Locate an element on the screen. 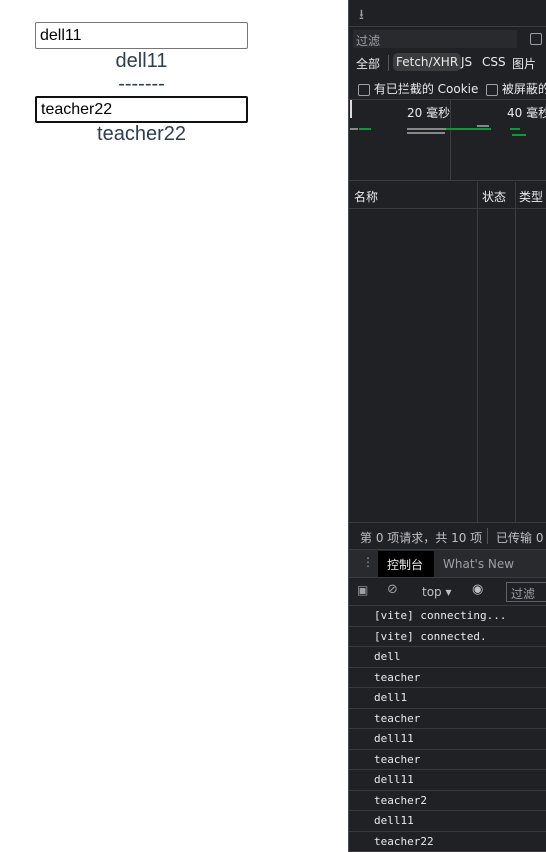 The width and height of the screenshot is (546, 852). label: 有已拦截的 Cookie is located at coordinates (426, 89).